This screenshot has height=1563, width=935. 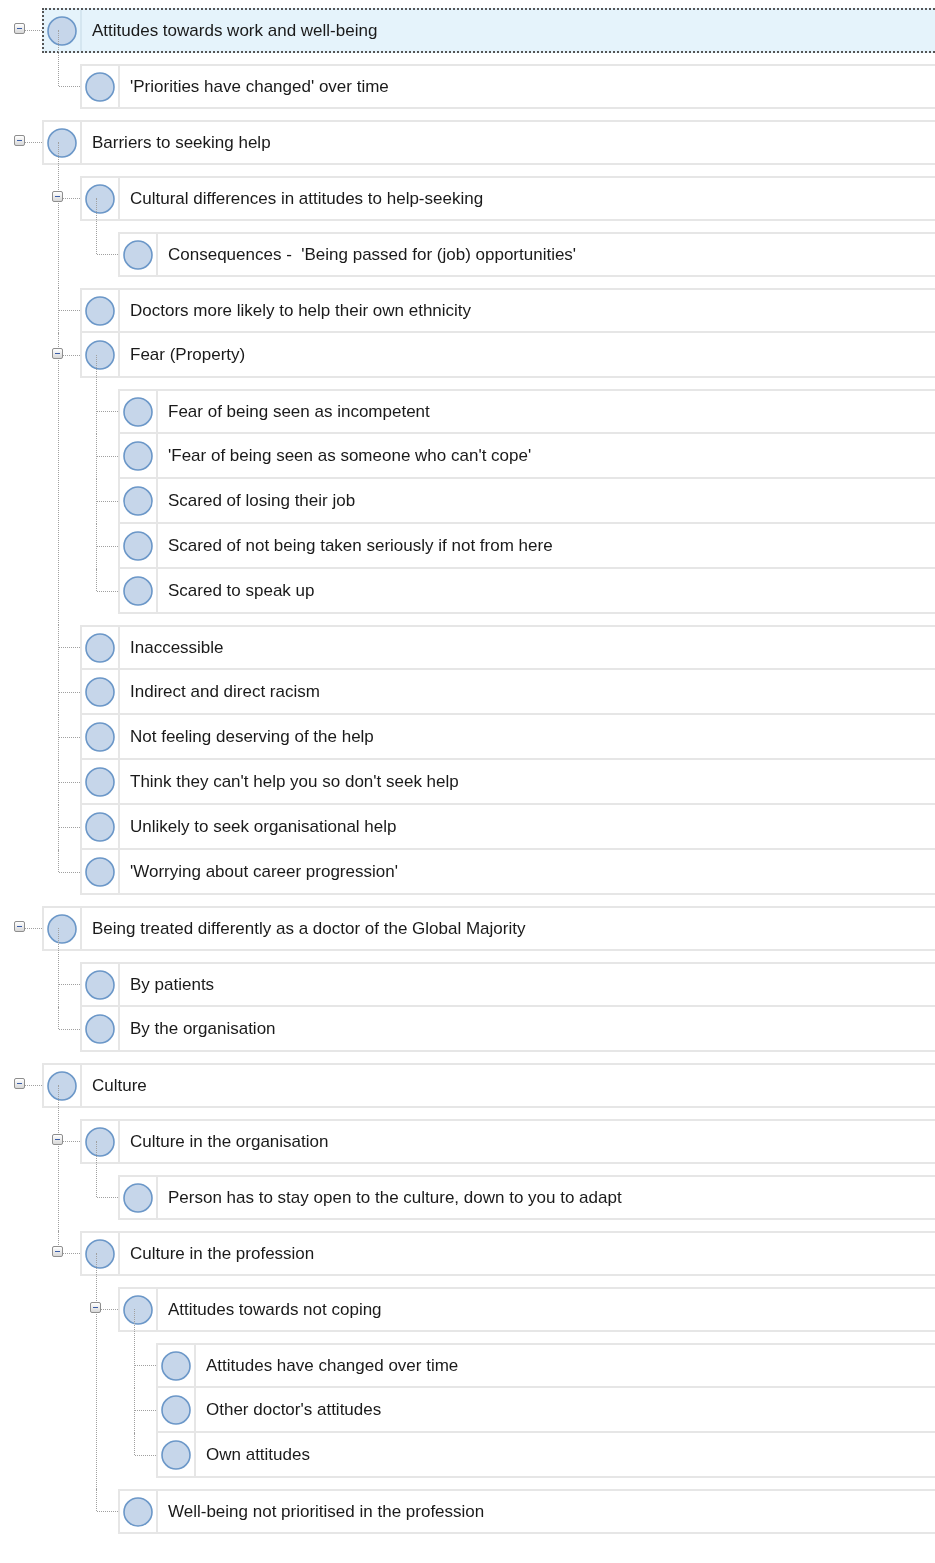 I want to click on tree-row: 'Priorities have changed' over time, so click(x=507, y=86).